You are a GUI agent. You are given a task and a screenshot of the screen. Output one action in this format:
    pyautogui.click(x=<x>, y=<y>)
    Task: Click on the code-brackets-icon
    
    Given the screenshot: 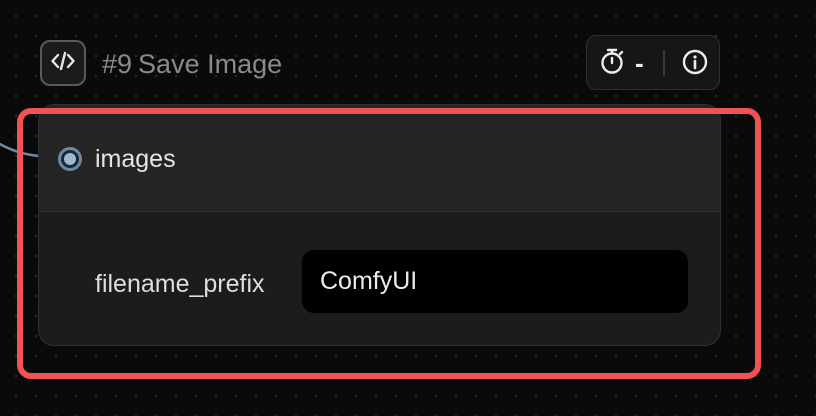 What is the action you would take?
    pyautogui.click(x=63, y=63)
    